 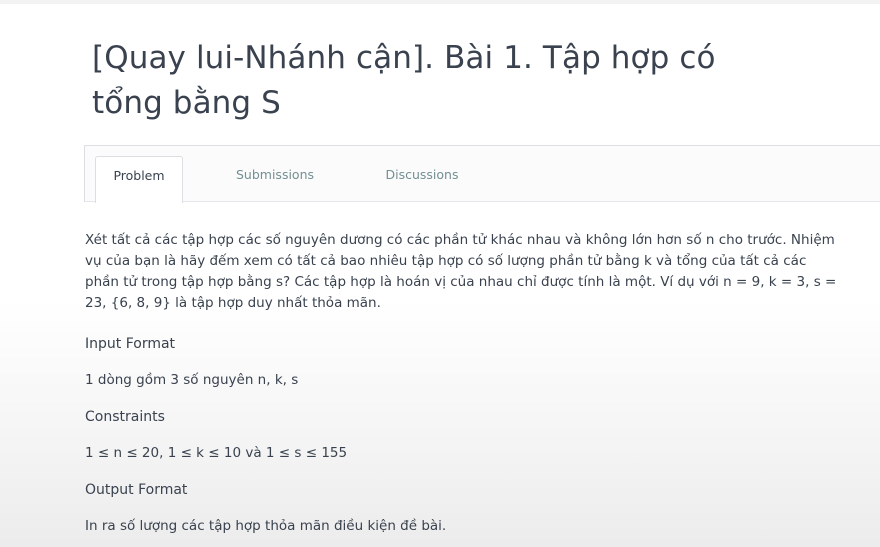 What do you see at coordinates (216, 453) in the screenshot?
I see `constraints-text: 1 ≤ n ≤ 20, 1 ≤ k ≤ 10 và 1 ≤ s ≤ 155` at bounding box center [216, 453].